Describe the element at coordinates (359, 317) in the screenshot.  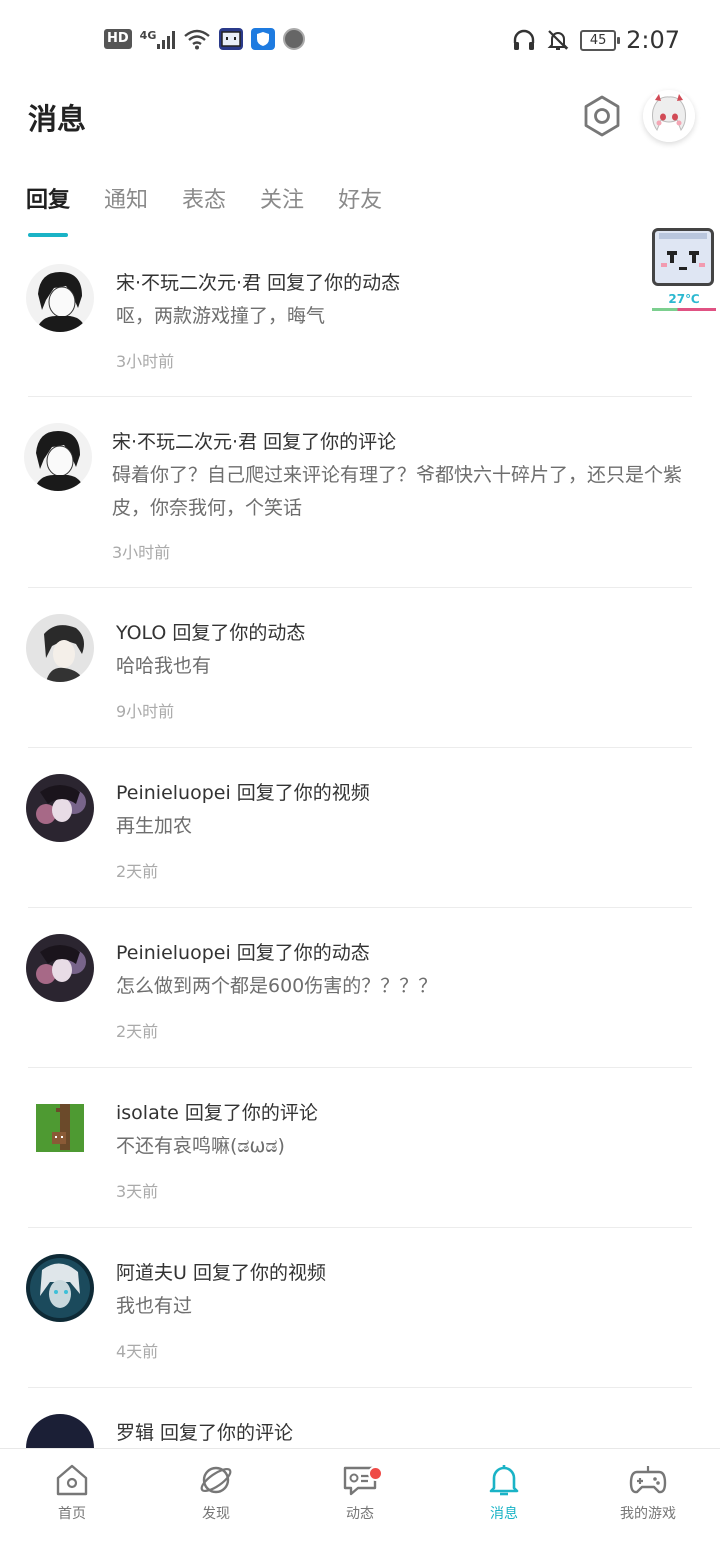
I see `list-item: 宋·不玩二次元·君 回复了你的动态 呕，两款游戏撞了，晦气 3小时前` at that location.